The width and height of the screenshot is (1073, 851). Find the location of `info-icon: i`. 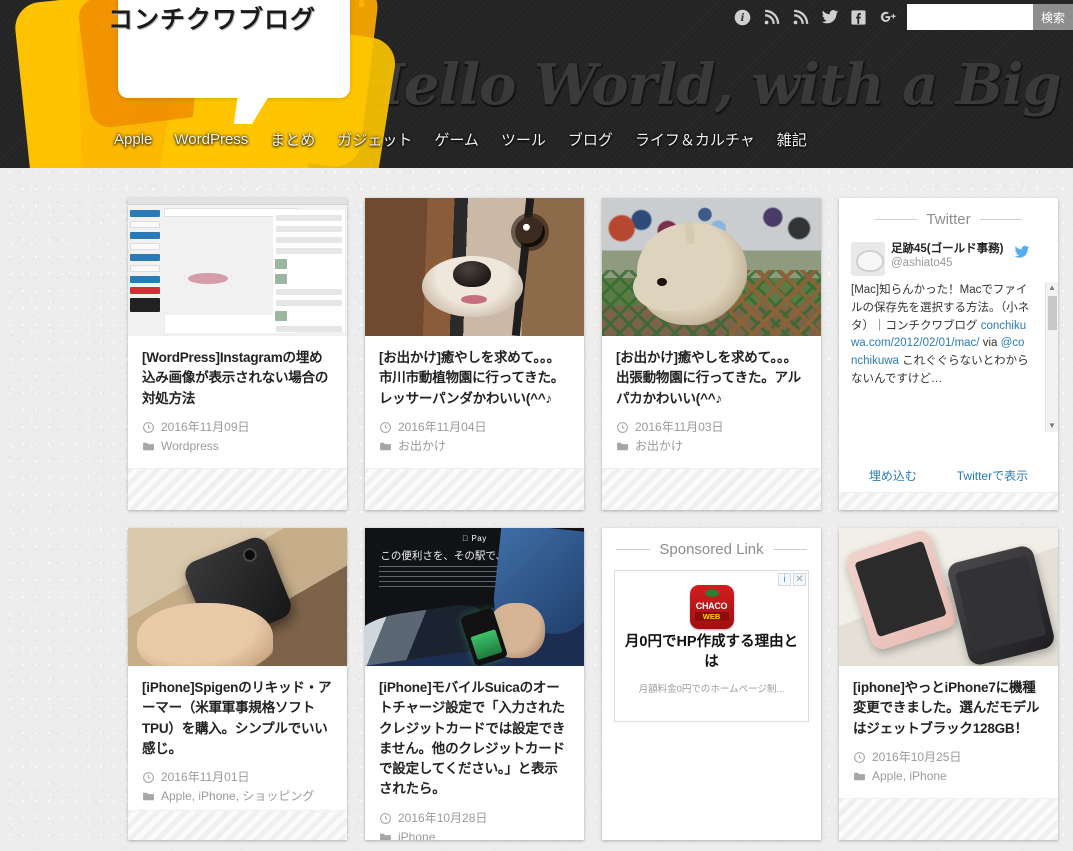

info-icon: i is located at coordinates (742, 17).